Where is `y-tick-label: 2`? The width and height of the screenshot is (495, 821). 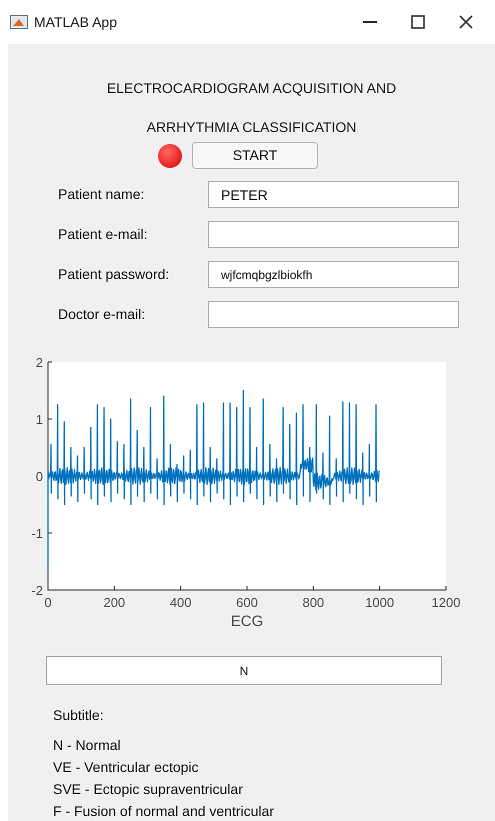 y-tick-label: 2 is located at coordinates (39, 362).